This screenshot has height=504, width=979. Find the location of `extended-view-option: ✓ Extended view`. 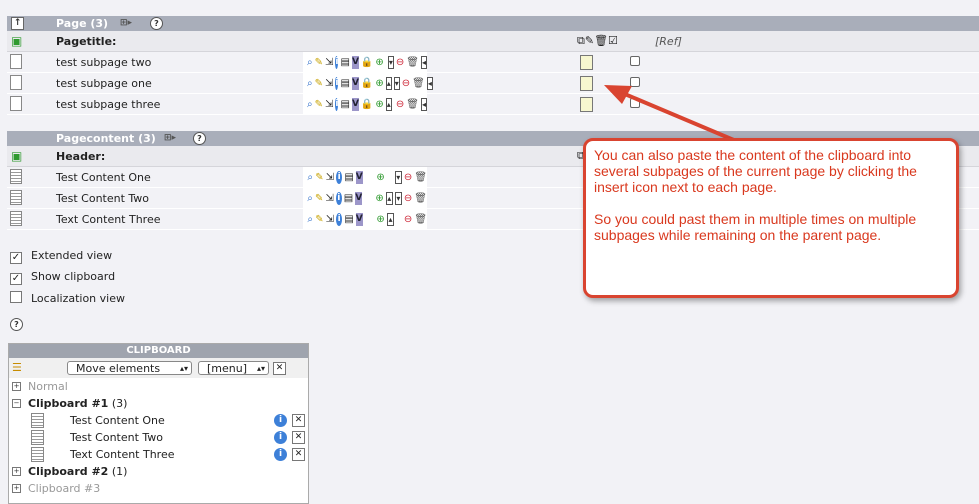

extended-view-option: ✓ Extended view is located at coordinates (61, 256).